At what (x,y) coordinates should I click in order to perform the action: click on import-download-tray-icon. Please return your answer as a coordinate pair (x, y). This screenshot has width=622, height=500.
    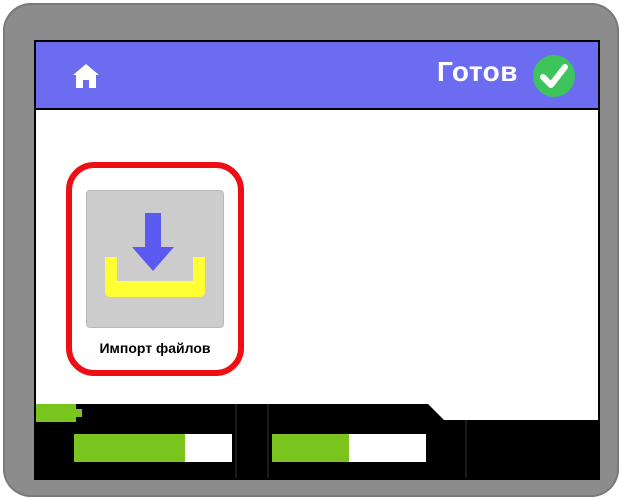
    Looking at the image, I should click on (155, 255).